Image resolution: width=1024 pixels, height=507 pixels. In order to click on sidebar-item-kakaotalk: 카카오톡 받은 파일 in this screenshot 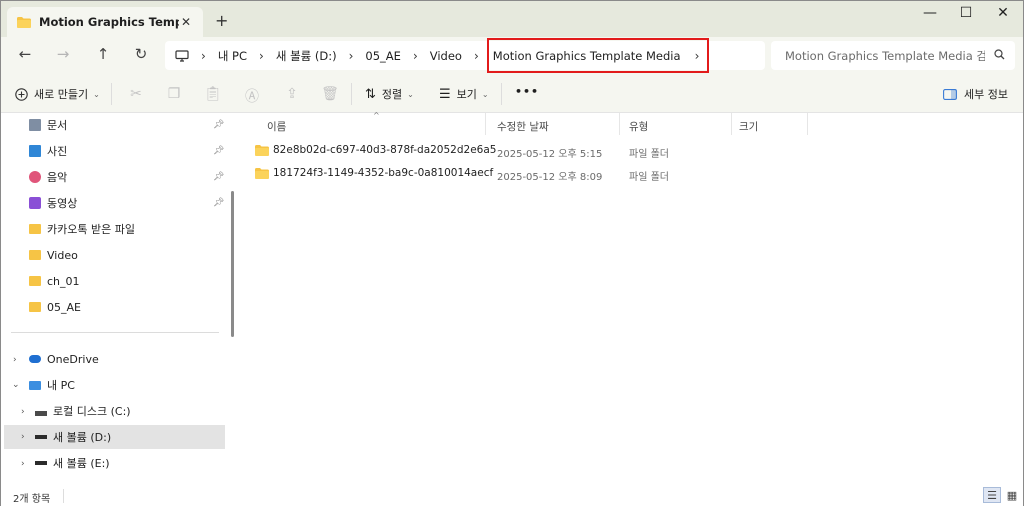, I will do `click(82, 229)`.